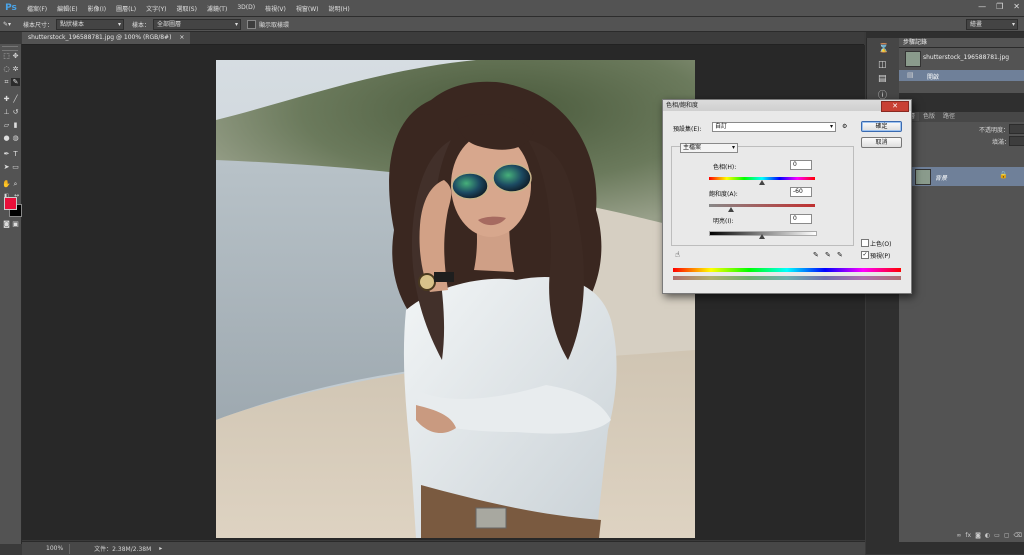 Image resolution: width=1024 pixels, height=555 pixels. I want to click on history-brush-tool-icon: ↺, so click(15, 112).